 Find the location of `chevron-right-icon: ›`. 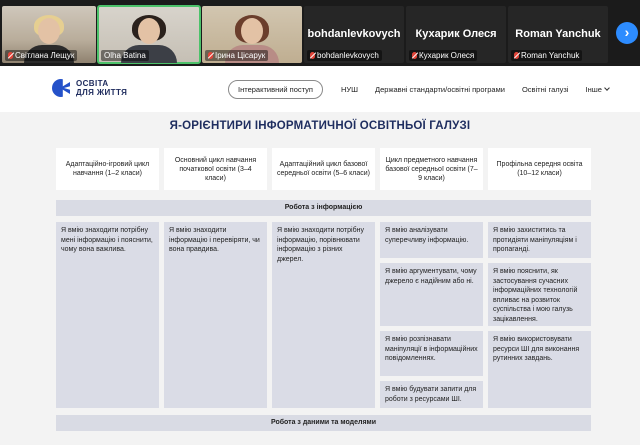

chevron-right-icon: › is located at coordinates (627, 33).